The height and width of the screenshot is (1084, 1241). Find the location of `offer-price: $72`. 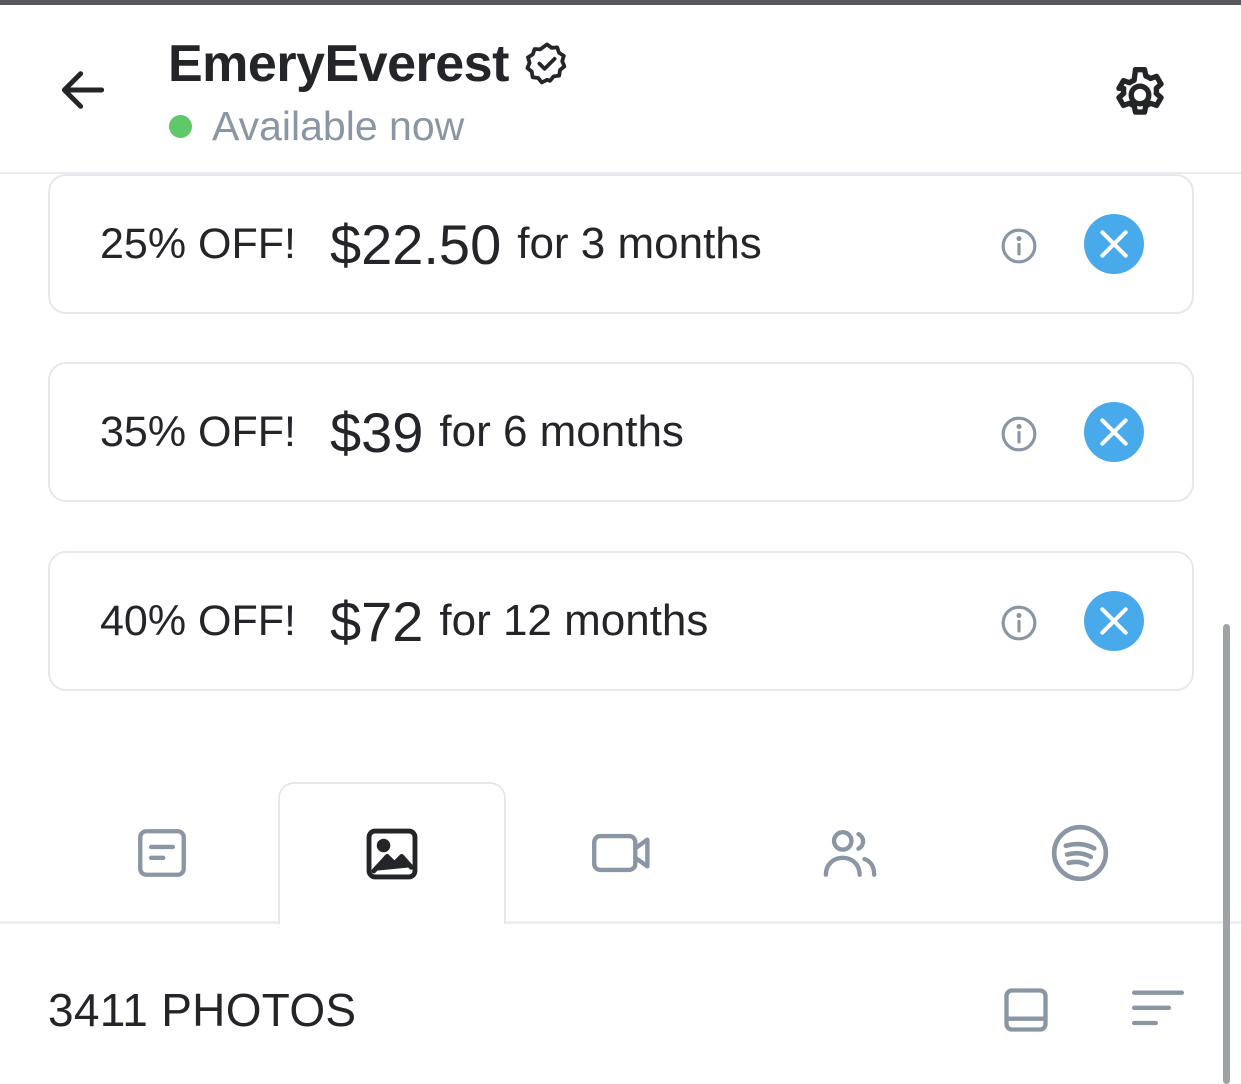

offer-price: $72 is located at coordinates (376, 621).